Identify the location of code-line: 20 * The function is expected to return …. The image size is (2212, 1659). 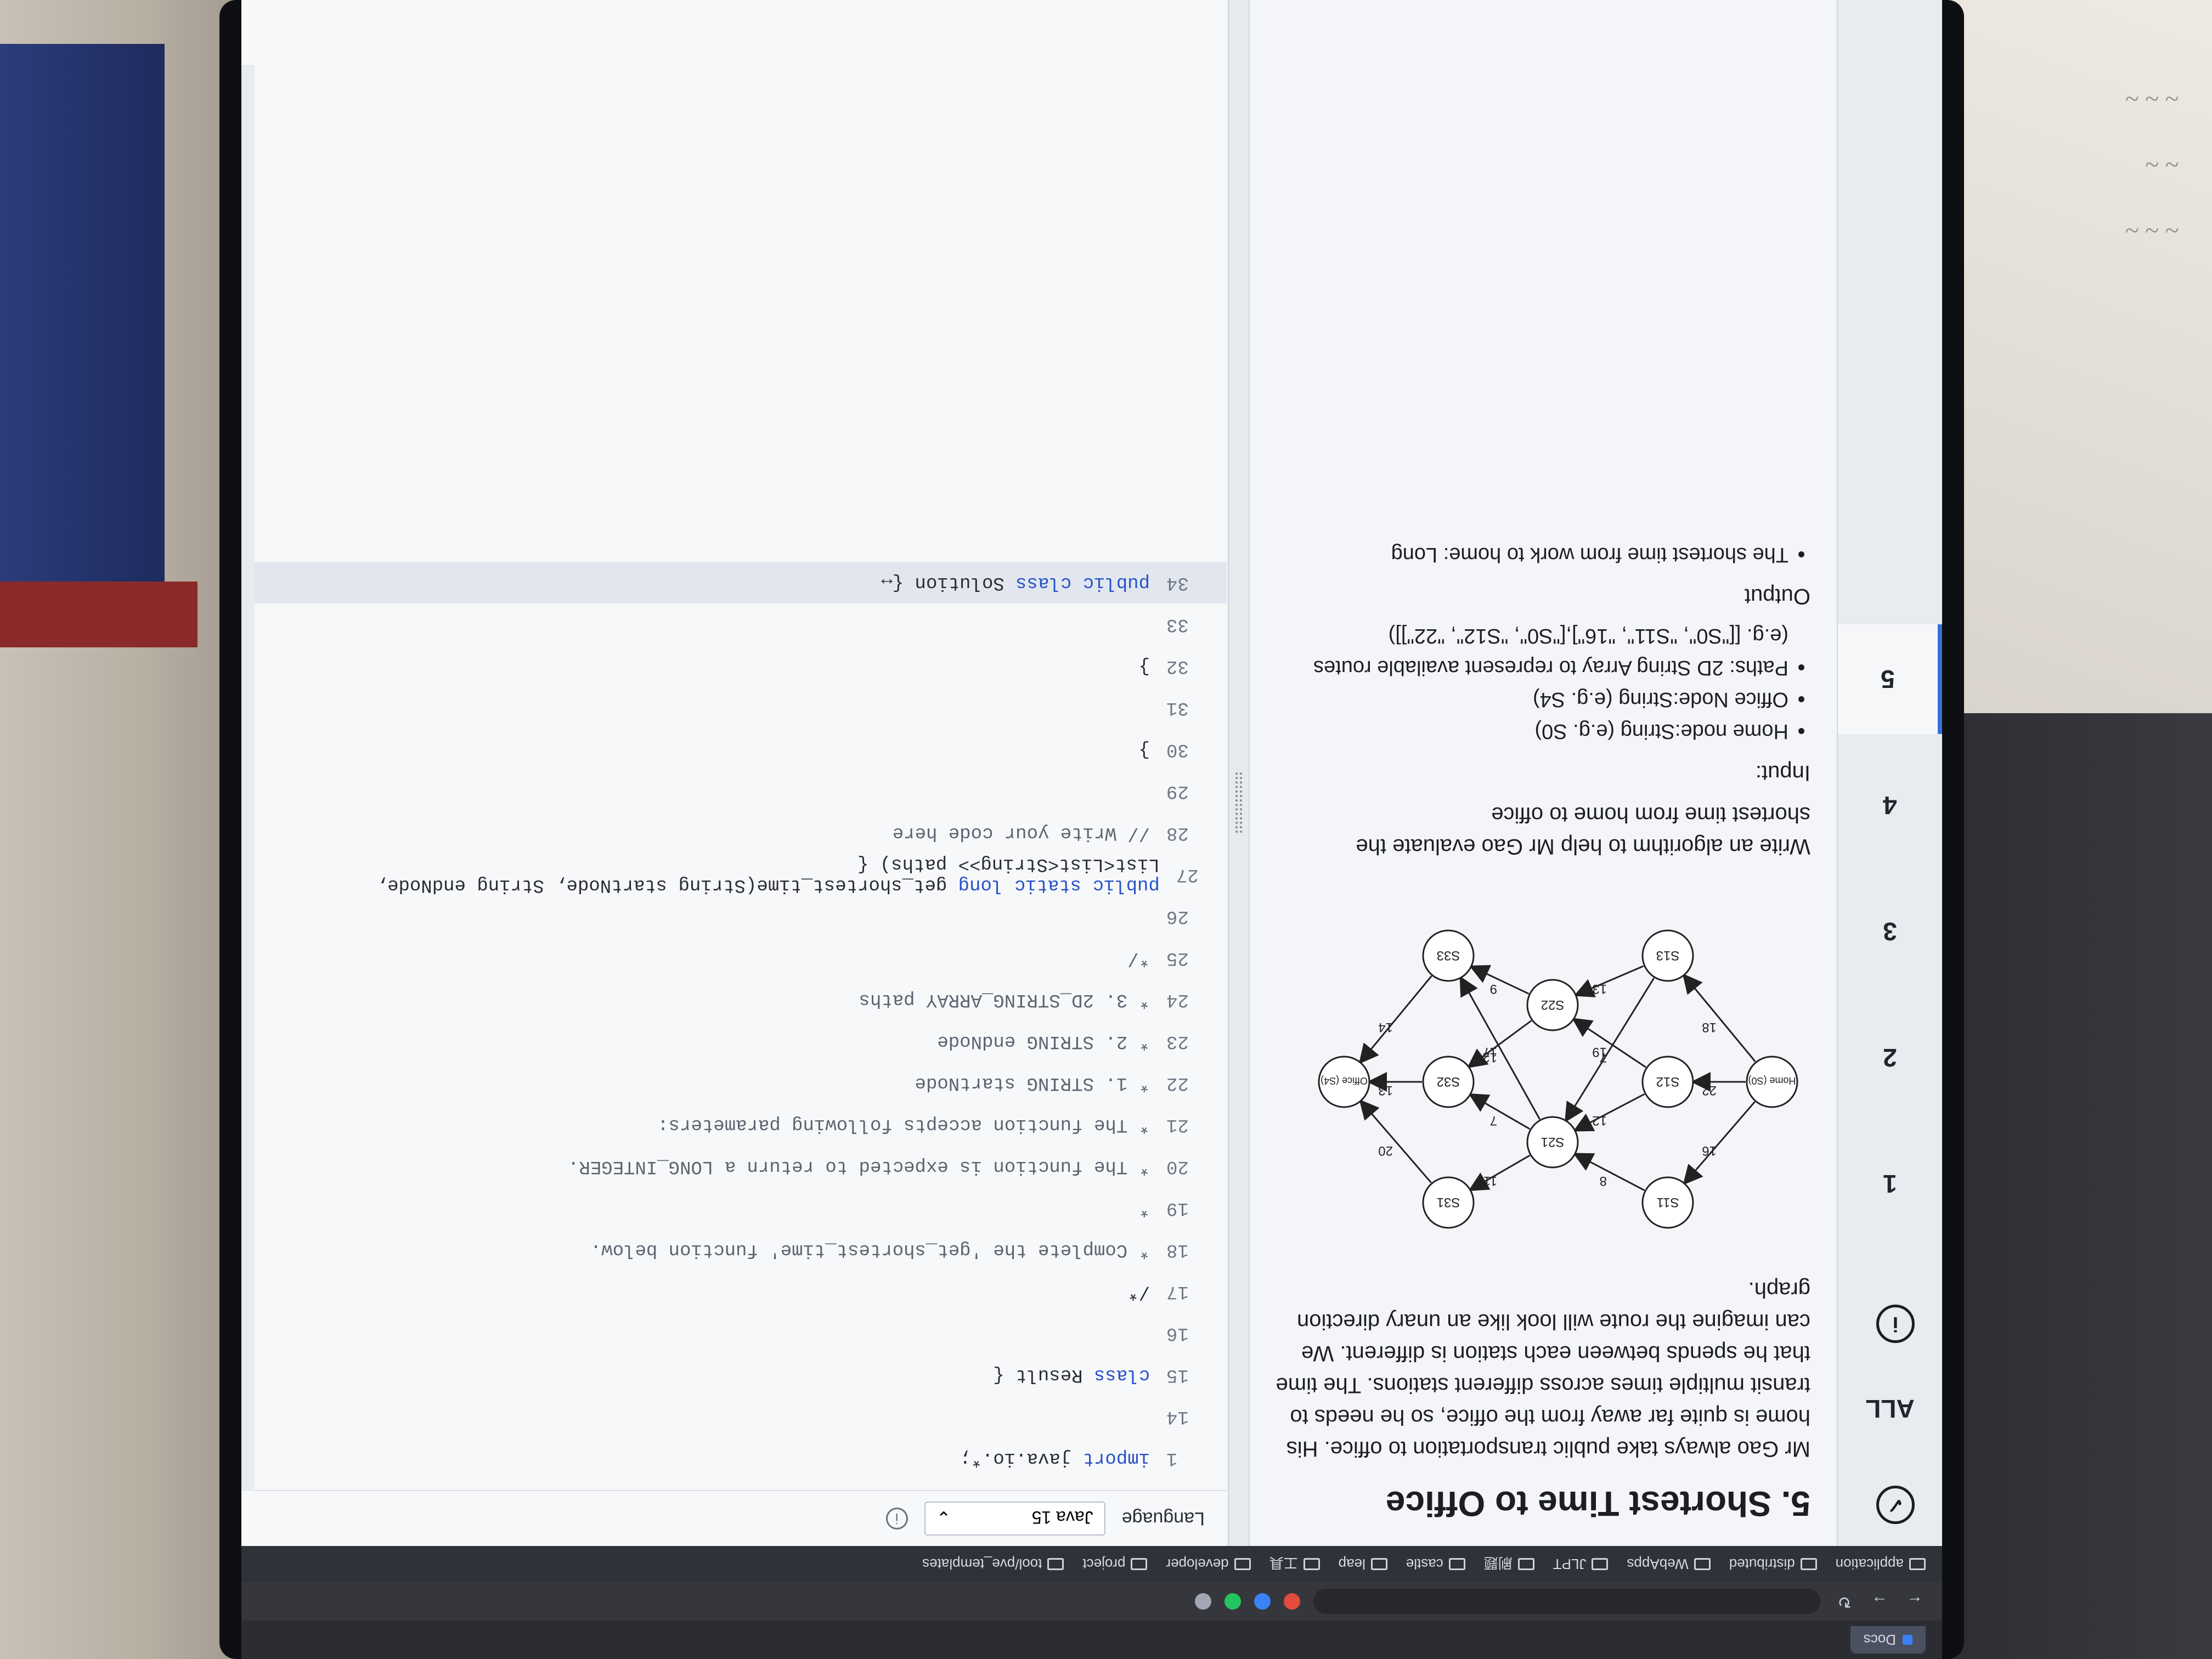
(734, 1166).